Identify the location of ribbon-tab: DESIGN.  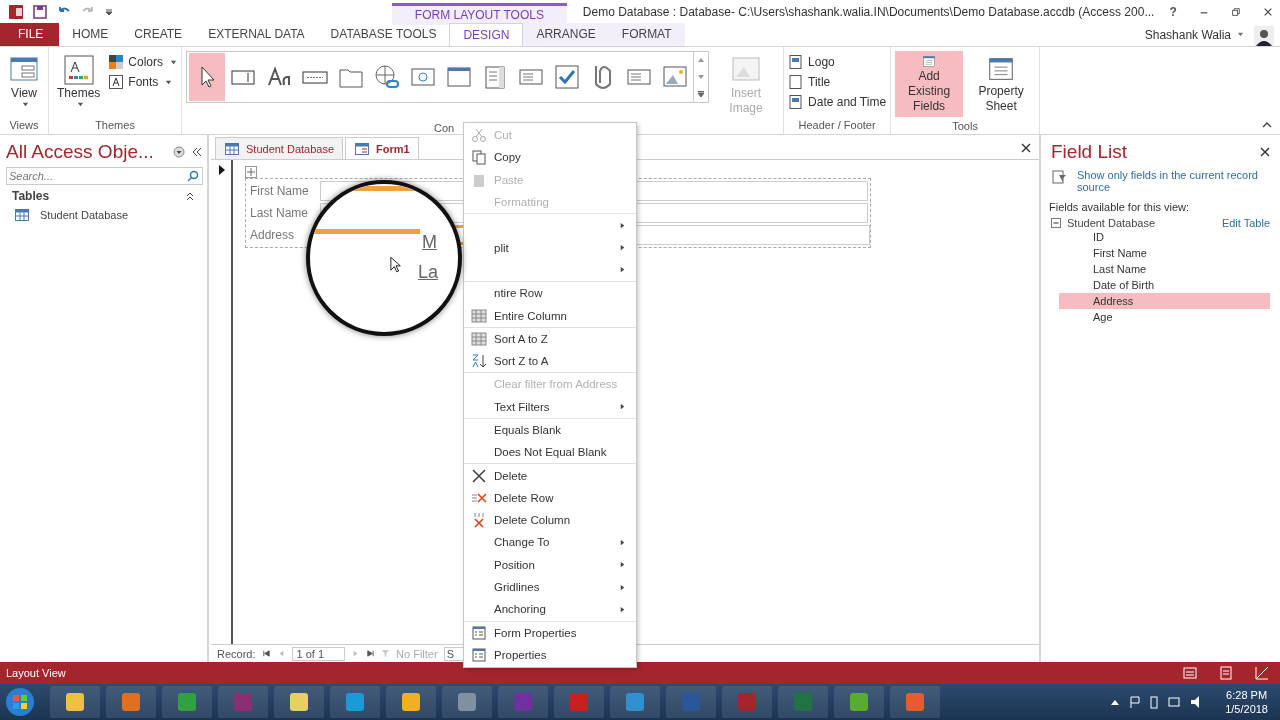
(486, 34).